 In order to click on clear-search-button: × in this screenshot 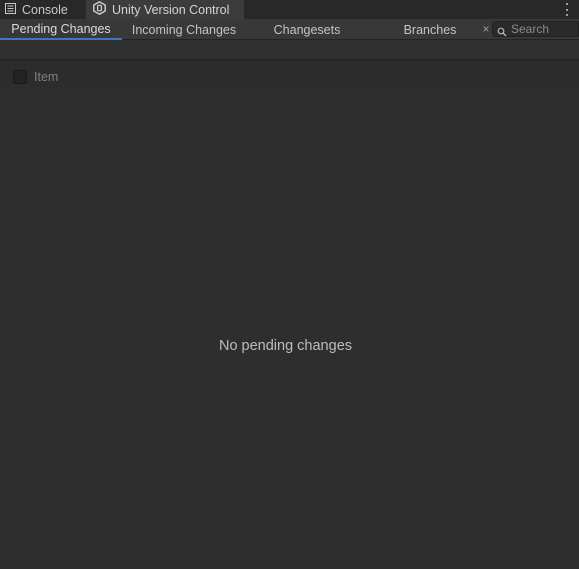, I will do `click(486, 29)`.